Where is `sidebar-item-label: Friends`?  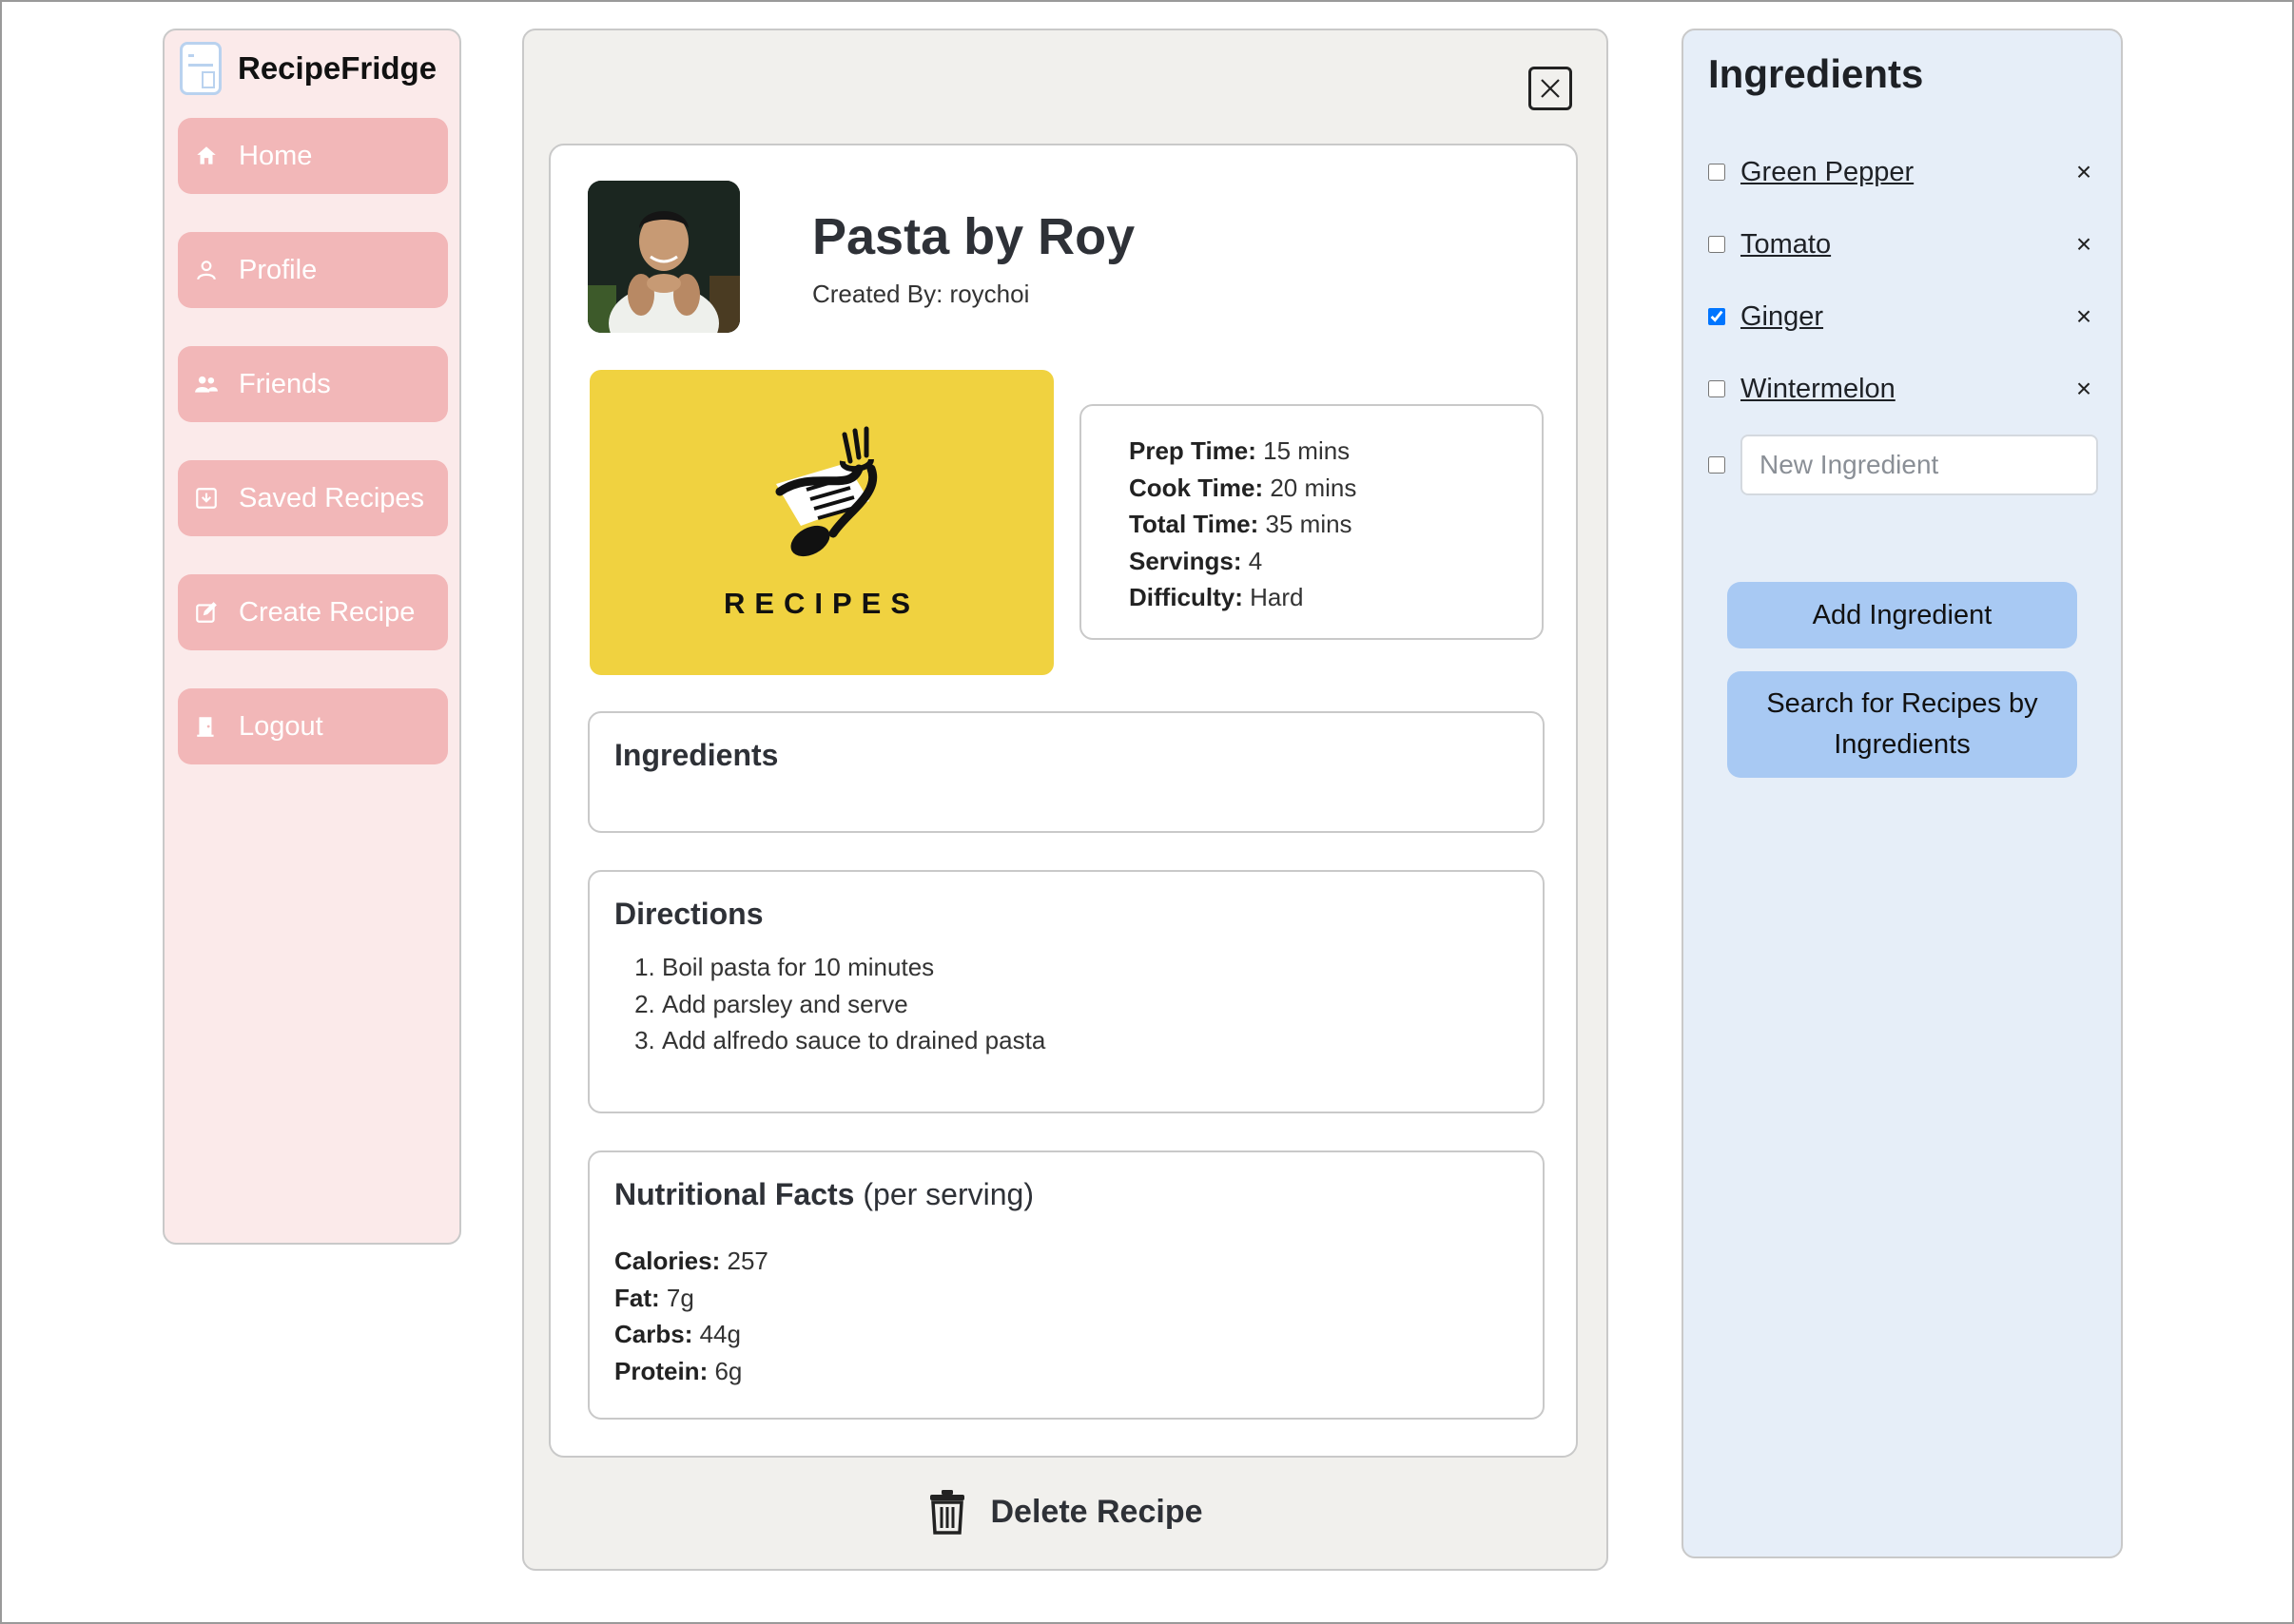
sidebar-item-label: Friends is located at coordinates (285, 383).